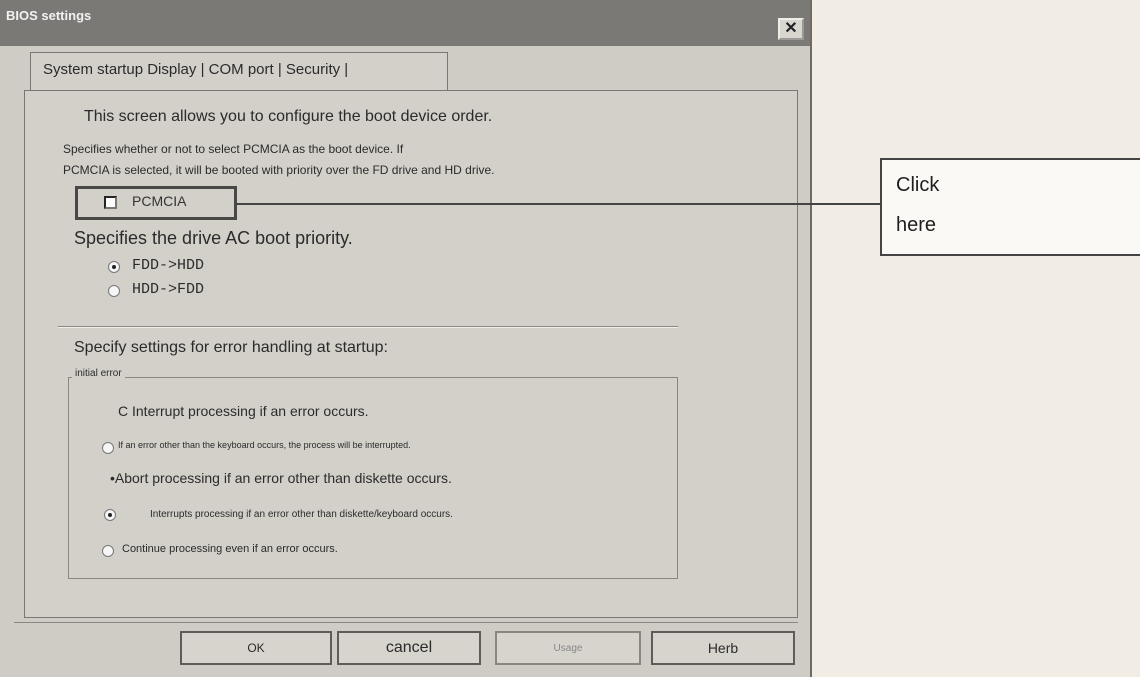 The image size is (1140, 677). I want to click on window-title: BIOS settings, so click(49, 15).